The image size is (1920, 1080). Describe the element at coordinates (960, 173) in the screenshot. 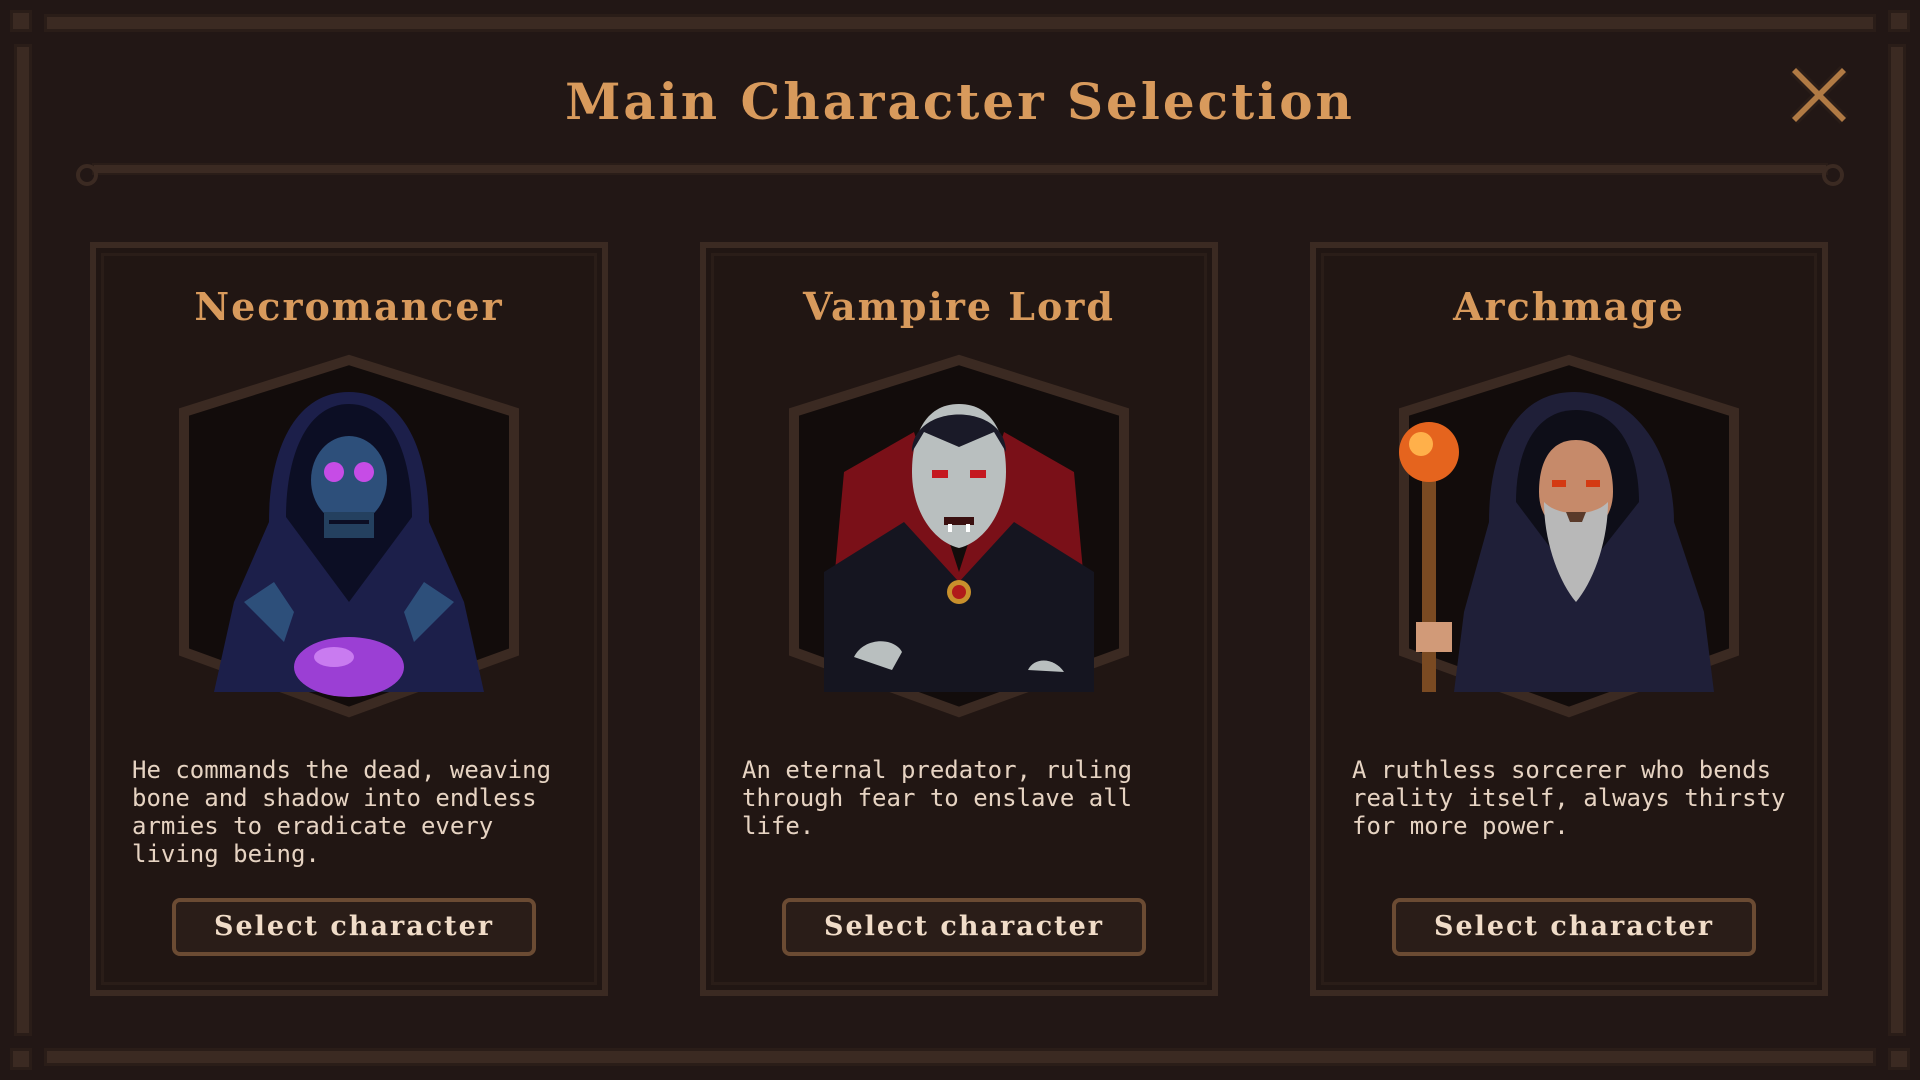

I see `title-divider` at that location.